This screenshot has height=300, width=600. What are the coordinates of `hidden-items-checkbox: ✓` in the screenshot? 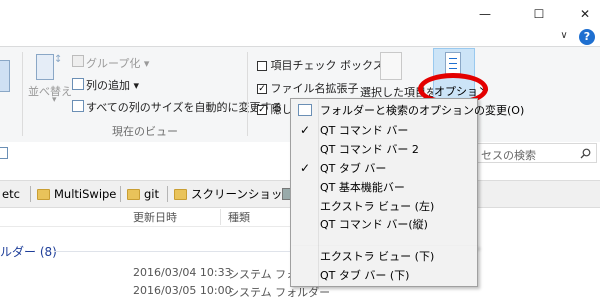 It's located at (262, 110).